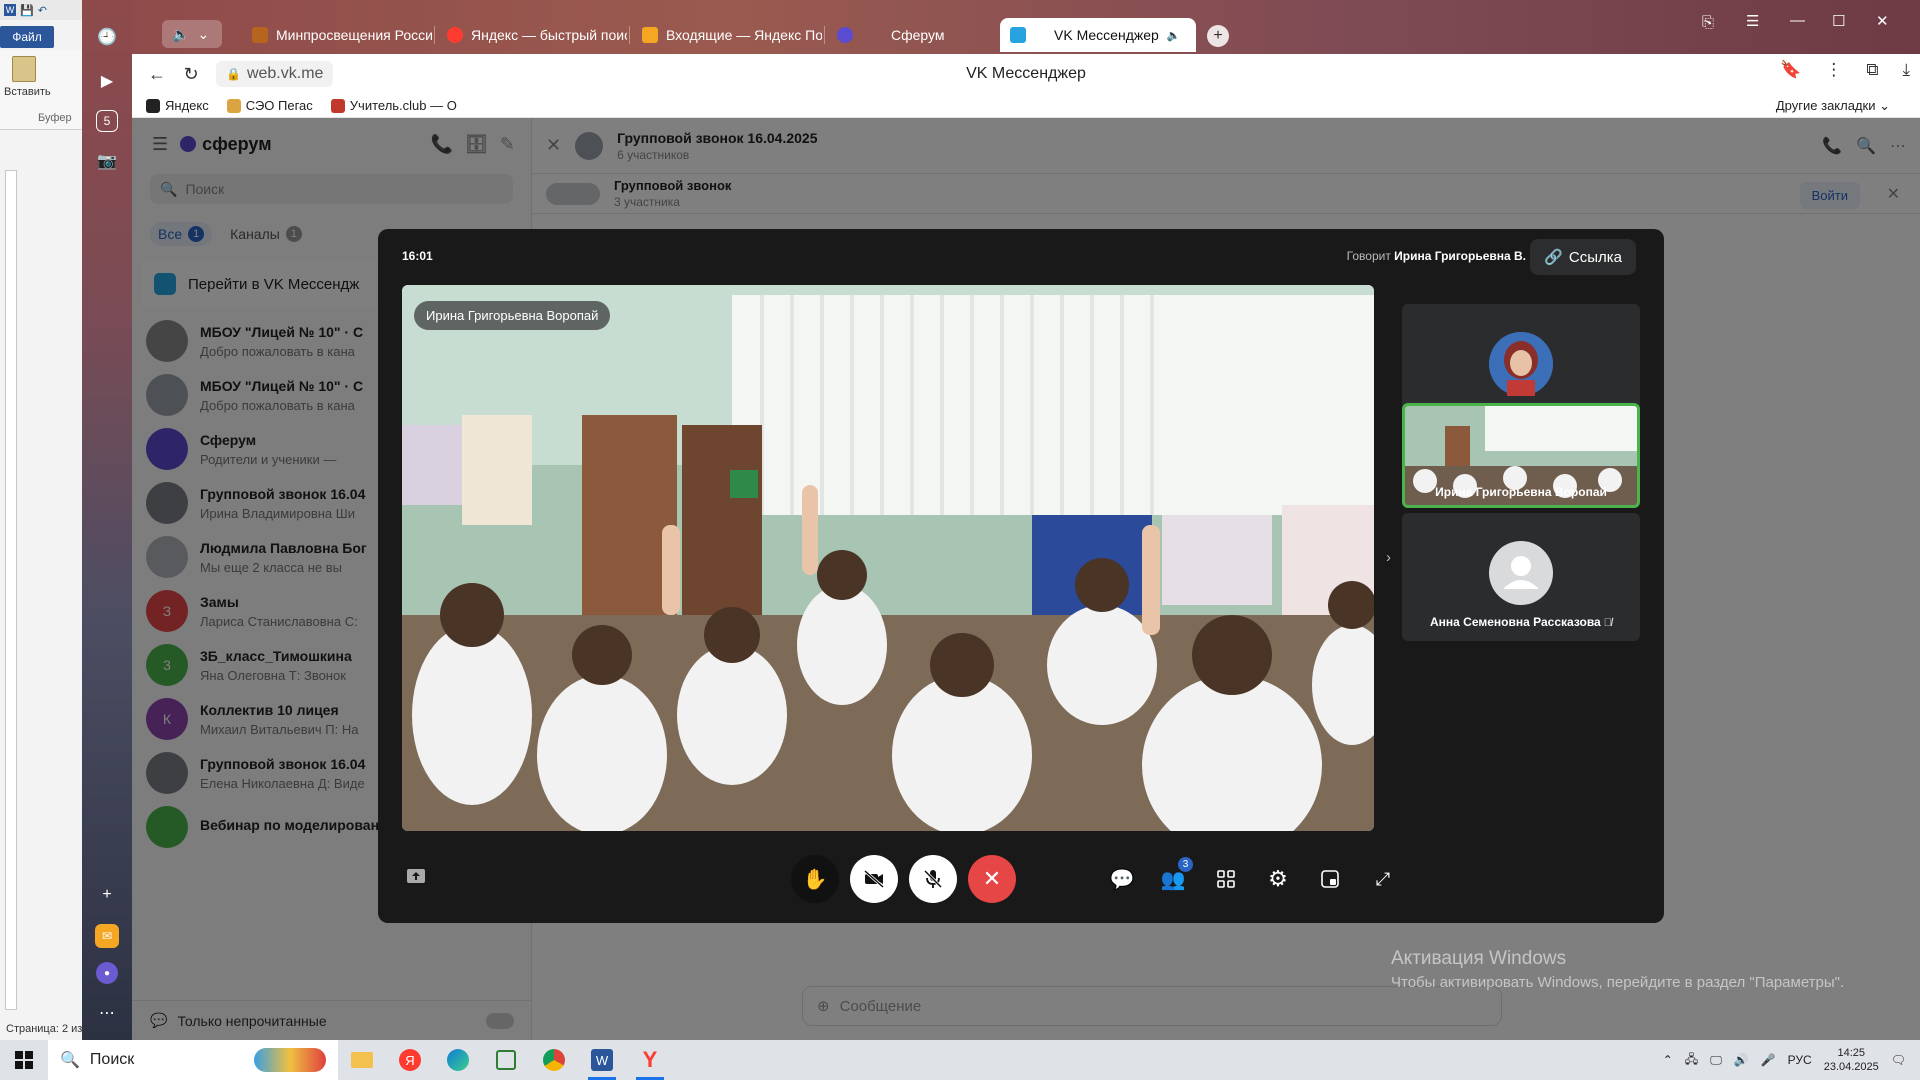 The image size is (1920, 1080). Describe the element at coordinates (1716, 1060) in the screenshot. I see `display-icon: 🖵` at that location.